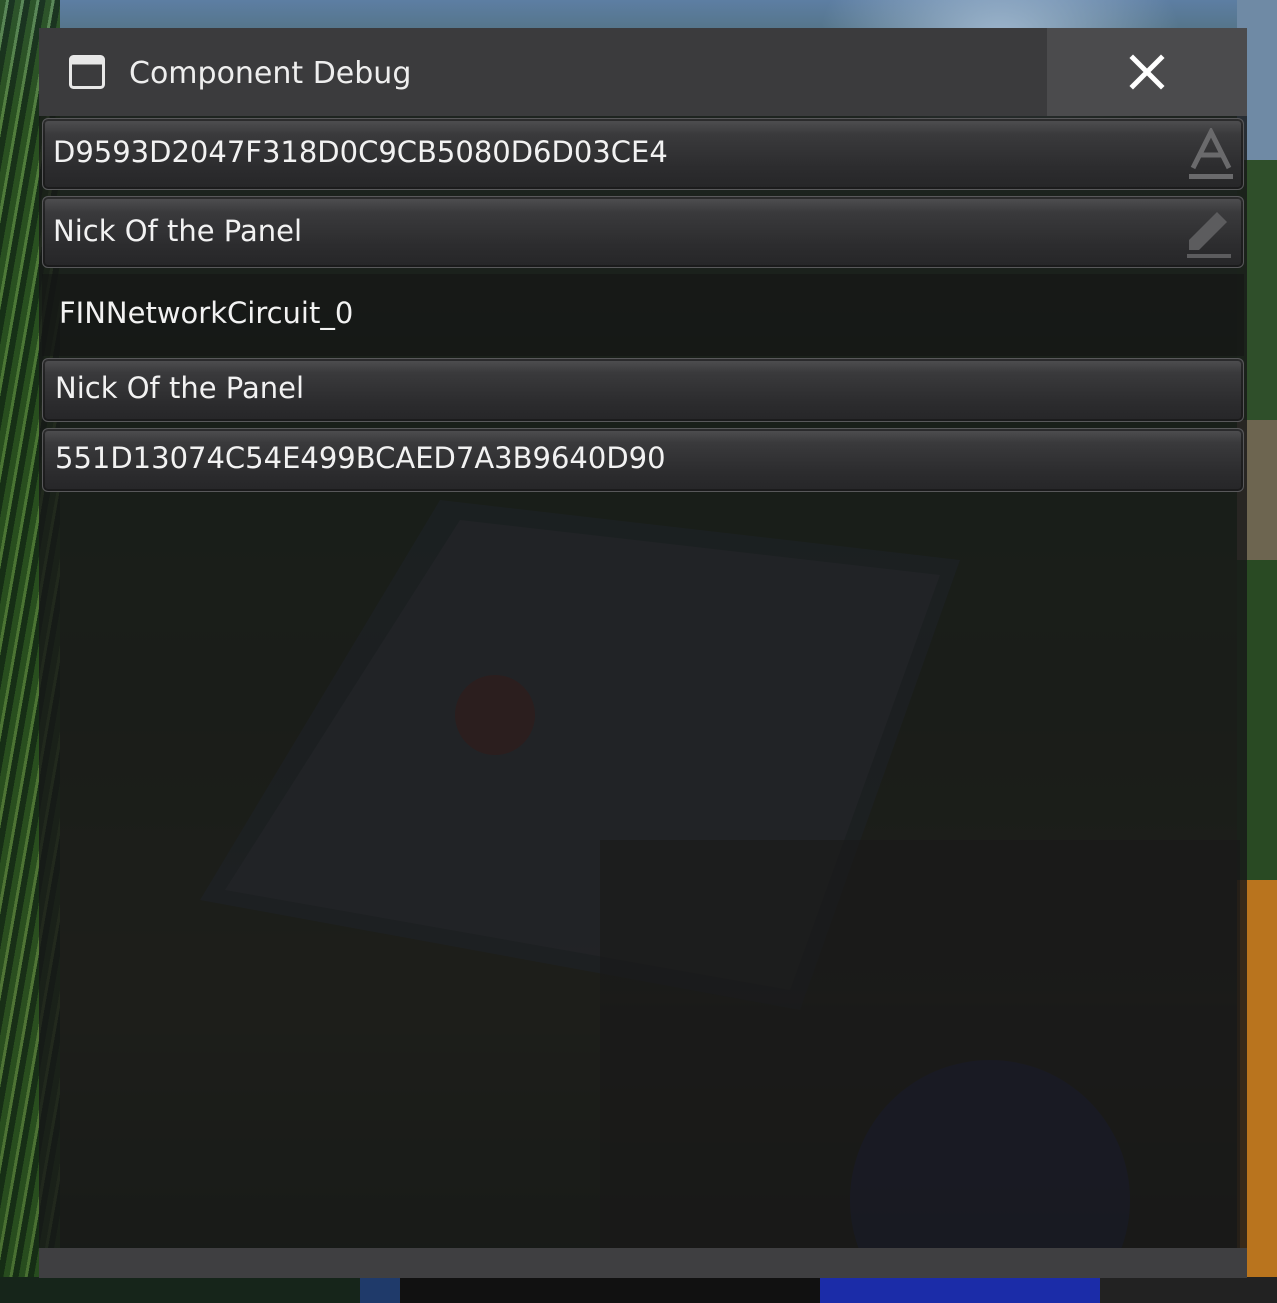  Describe the element at coordinates (643, 315) in the screenshot. I see `circuit-row: FINNetworkCircuit_0` at that location.